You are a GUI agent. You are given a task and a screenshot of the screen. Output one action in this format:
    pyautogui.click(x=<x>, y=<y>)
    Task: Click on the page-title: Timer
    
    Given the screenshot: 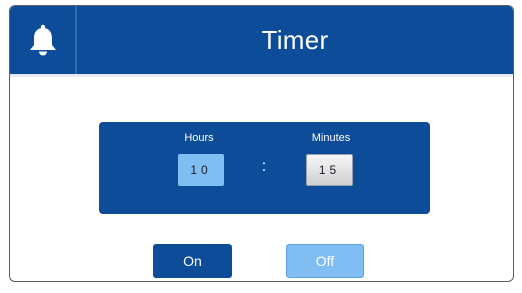 What is the action you would take?
    pyautogui.click(x=295, y=39)
    